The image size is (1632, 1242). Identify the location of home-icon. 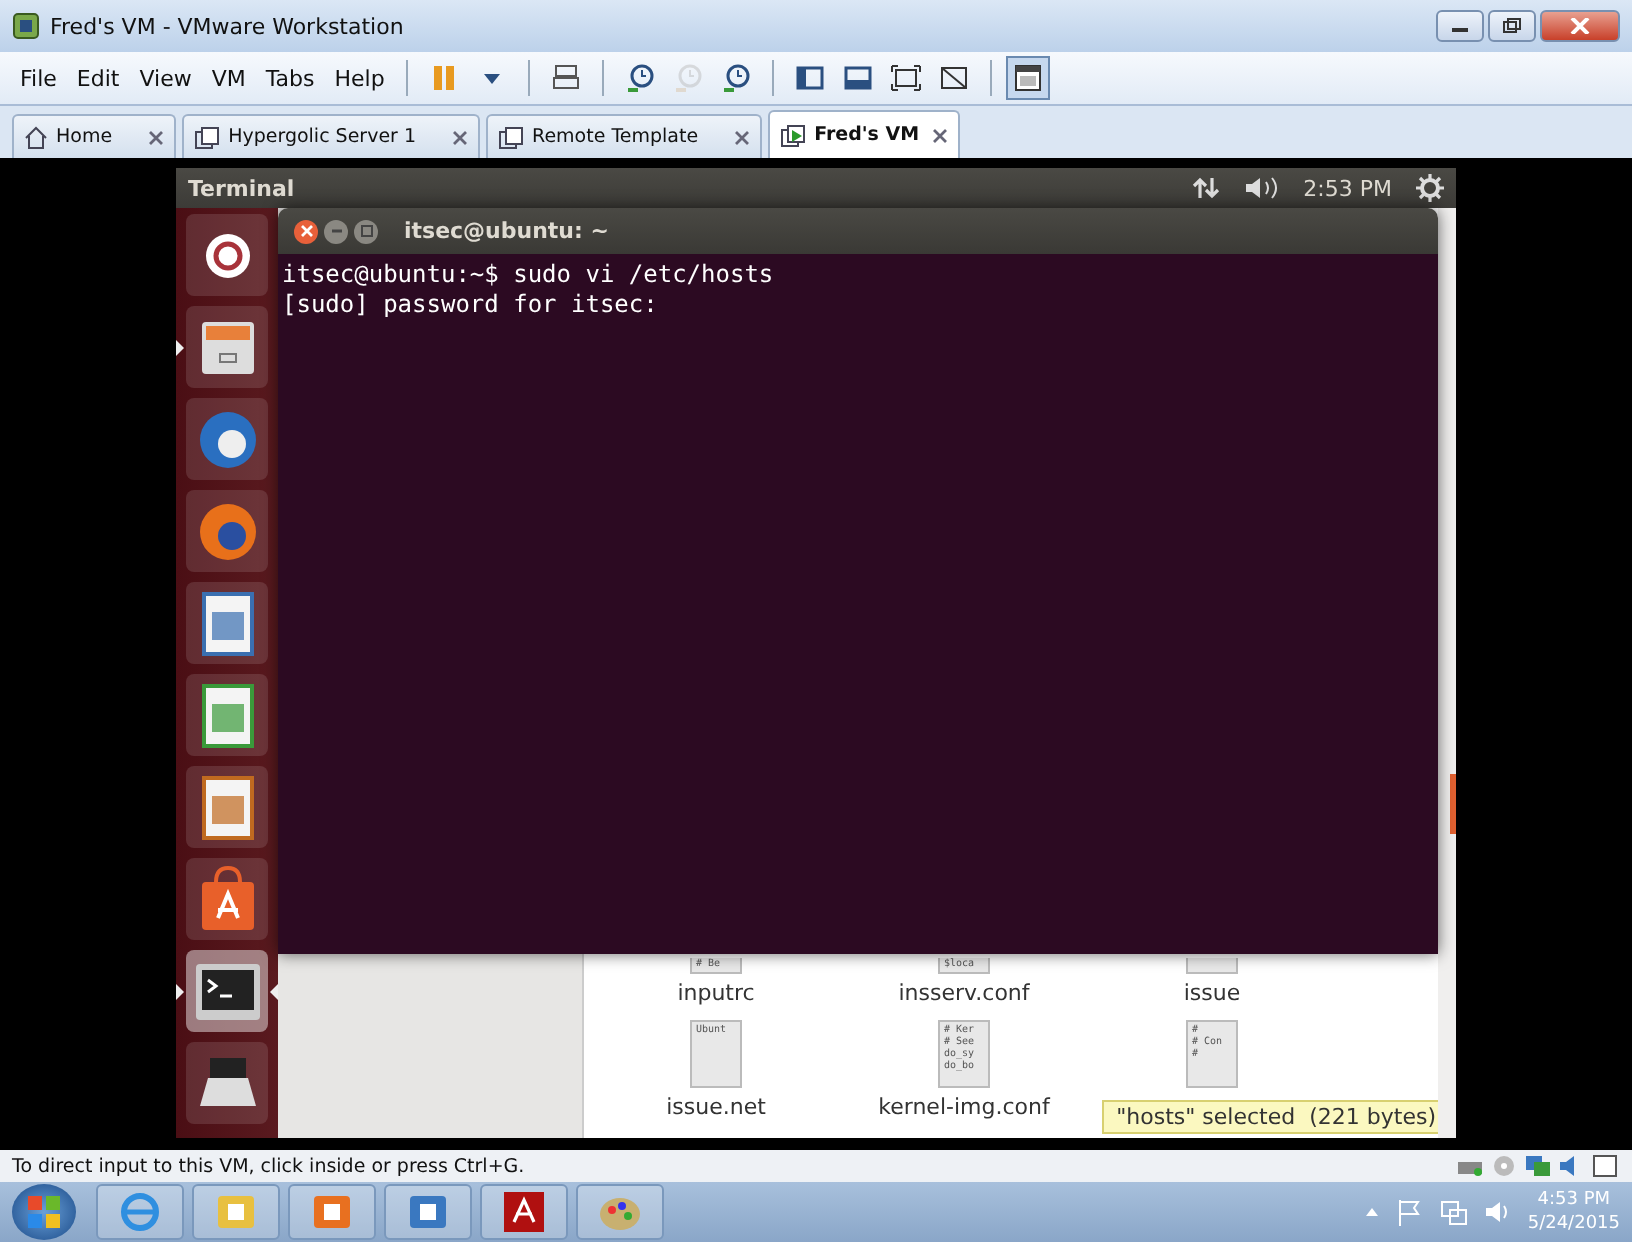
(36, 137).